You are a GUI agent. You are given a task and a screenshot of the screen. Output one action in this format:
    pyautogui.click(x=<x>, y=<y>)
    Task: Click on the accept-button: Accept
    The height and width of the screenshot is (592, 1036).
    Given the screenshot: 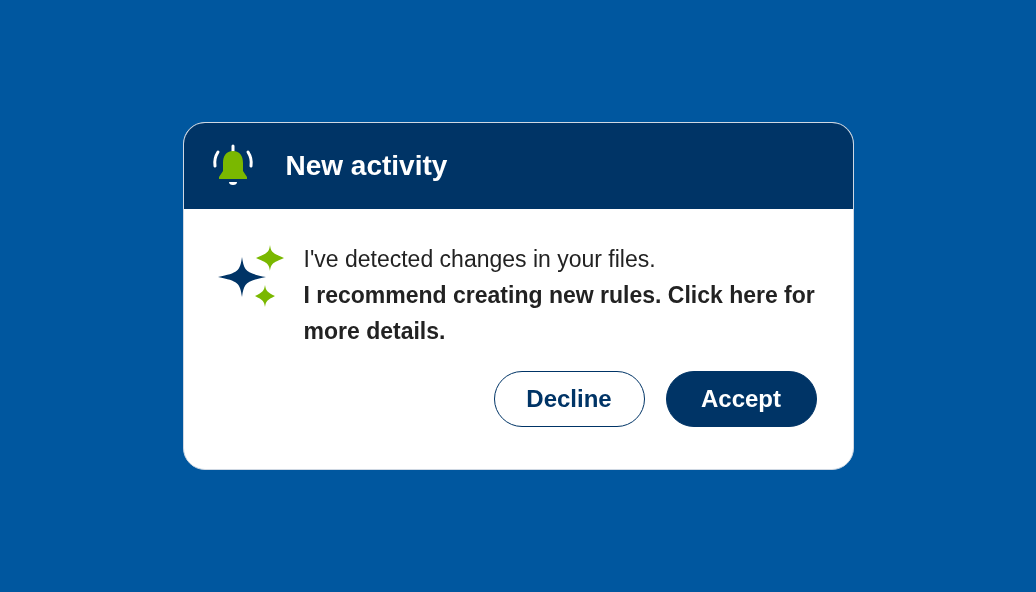 What is the action you would take?
    pyautogui.click(x=741, y=399)
    